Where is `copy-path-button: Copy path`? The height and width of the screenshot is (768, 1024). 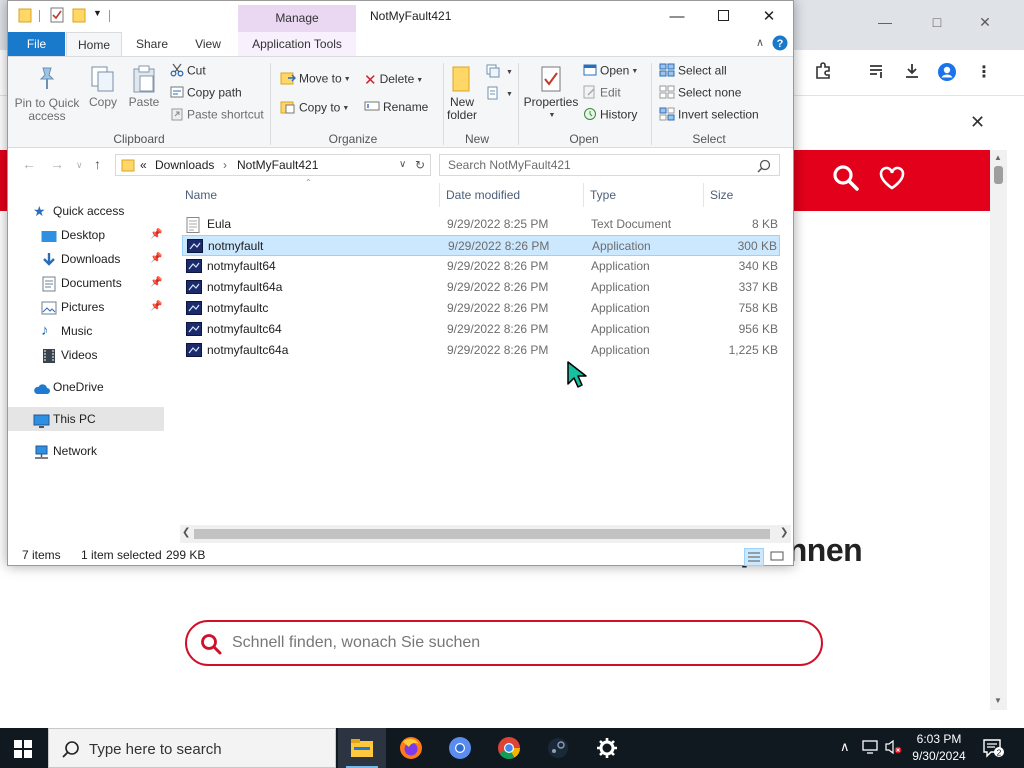 copy-path-button: Copy path is located at coordinates (206, 93).